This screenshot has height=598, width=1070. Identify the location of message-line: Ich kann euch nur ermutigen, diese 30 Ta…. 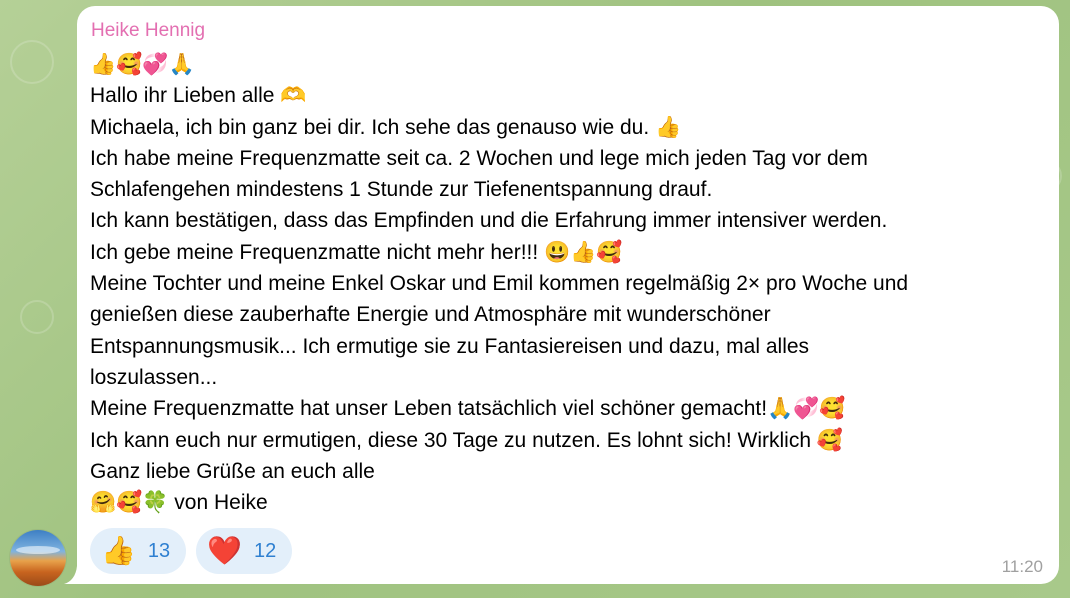
(466, 440).